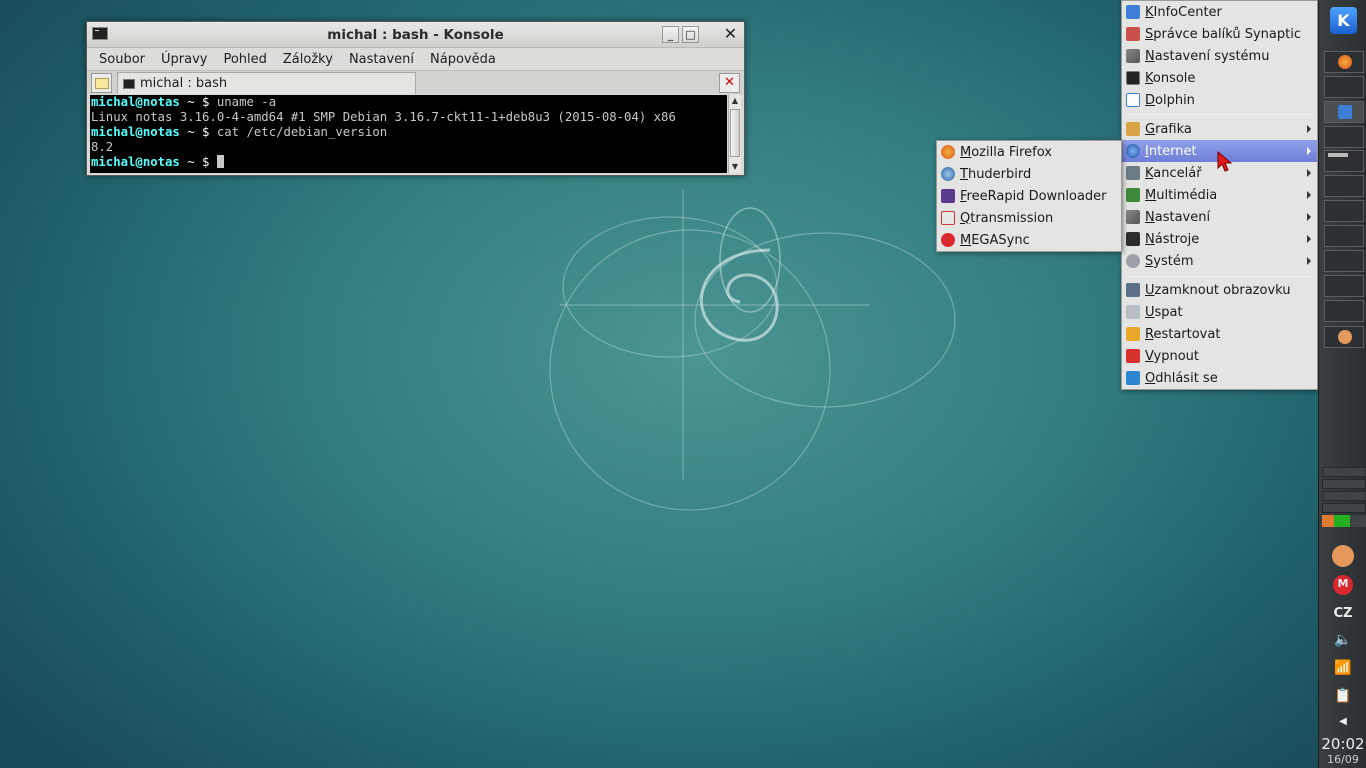  I want to click on multimedia-icon, so click(1133, 195).